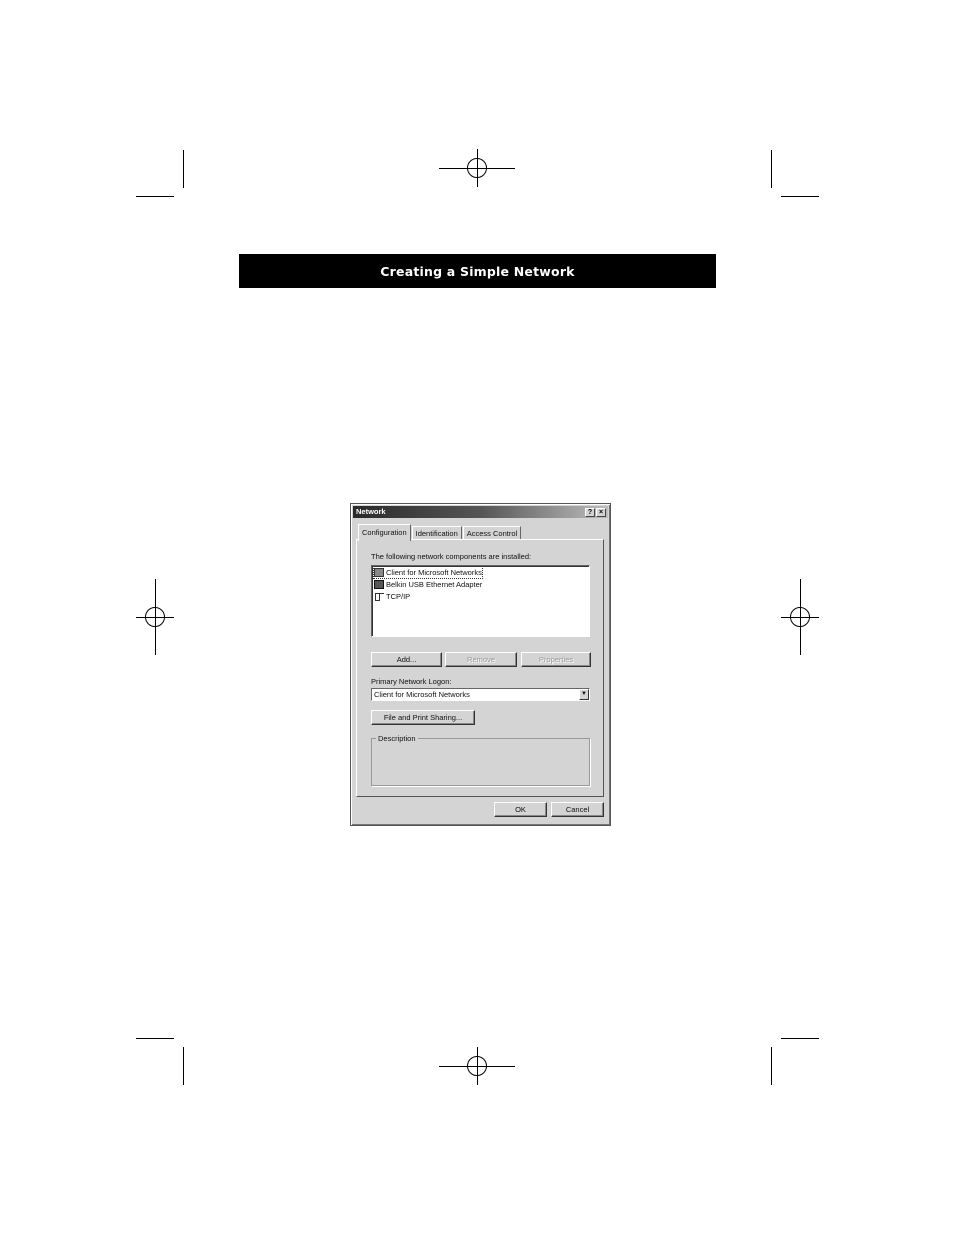 This screenshot has width=954, height=1235. I want to click on page-title: Creating a Simple Network, so click(477, 271).